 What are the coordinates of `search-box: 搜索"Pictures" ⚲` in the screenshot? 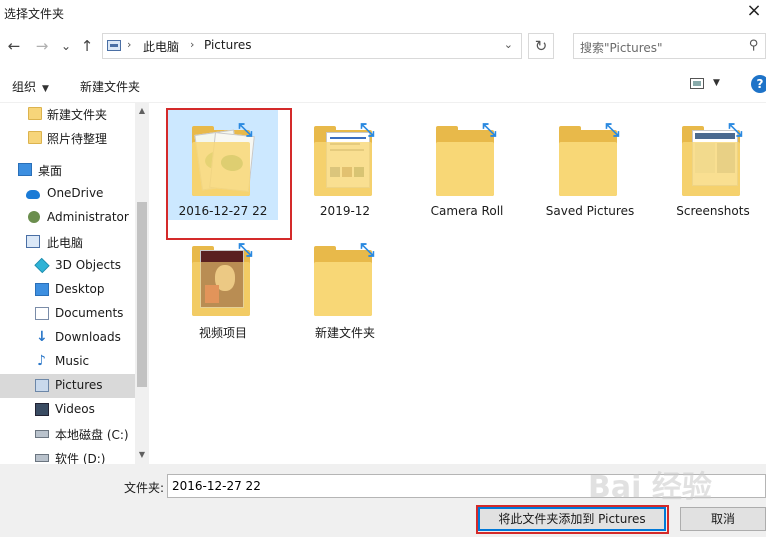 It's located at (669, 46).